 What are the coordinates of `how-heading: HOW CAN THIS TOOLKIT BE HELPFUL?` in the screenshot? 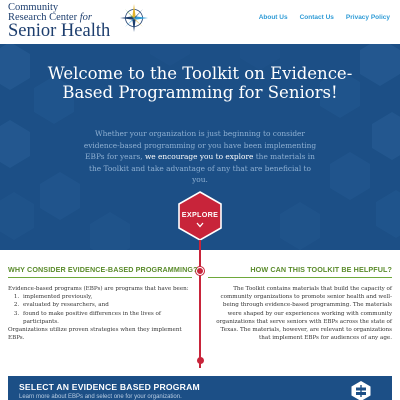 It's located at (300, 271).